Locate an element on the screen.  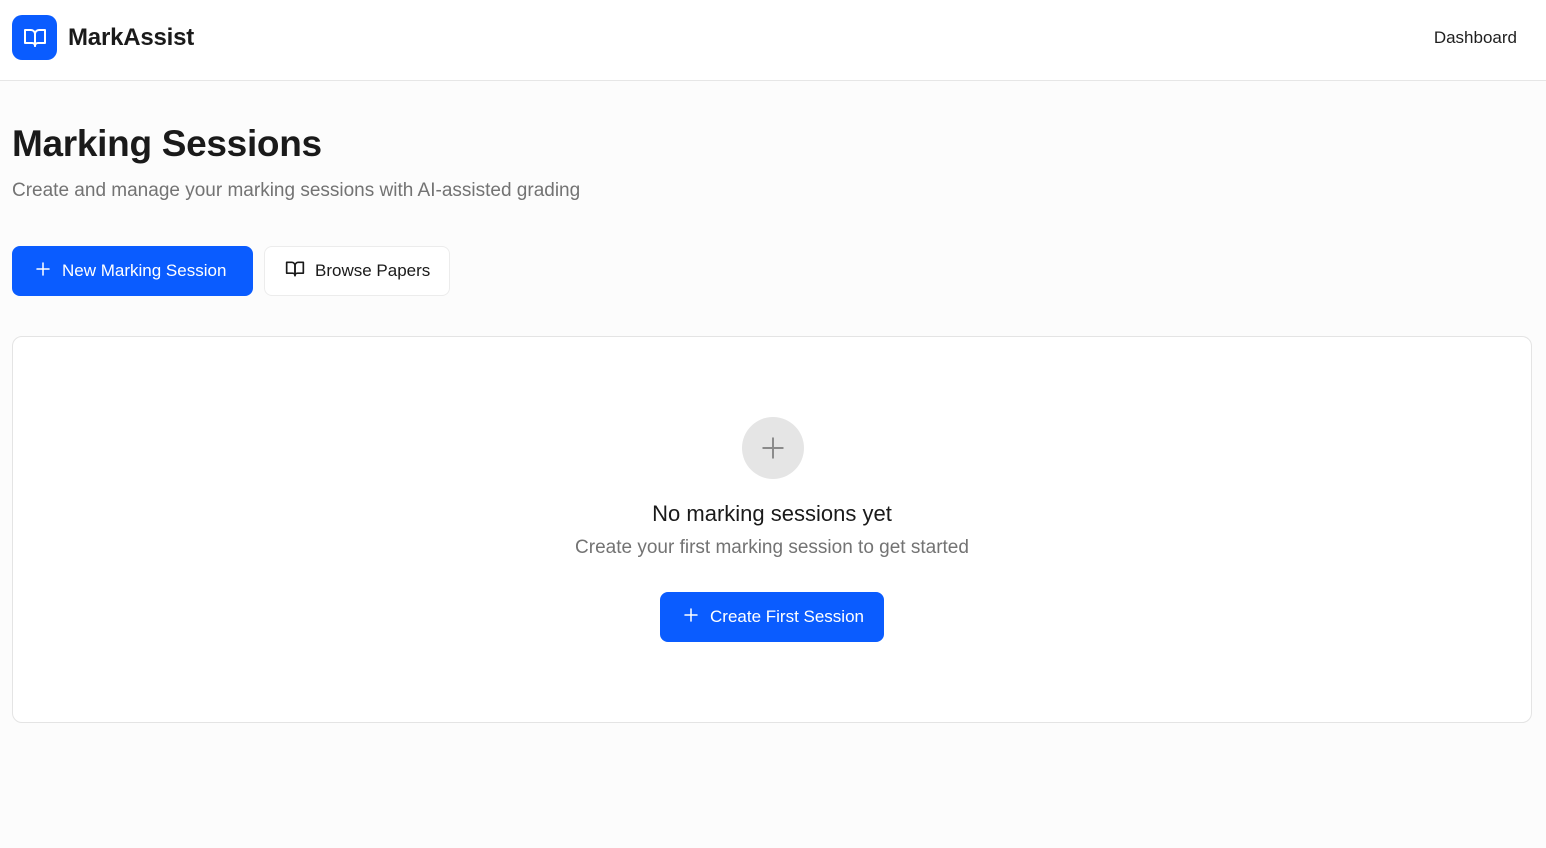
brand-link: MarkAssist is located at coordinates (103, 37).